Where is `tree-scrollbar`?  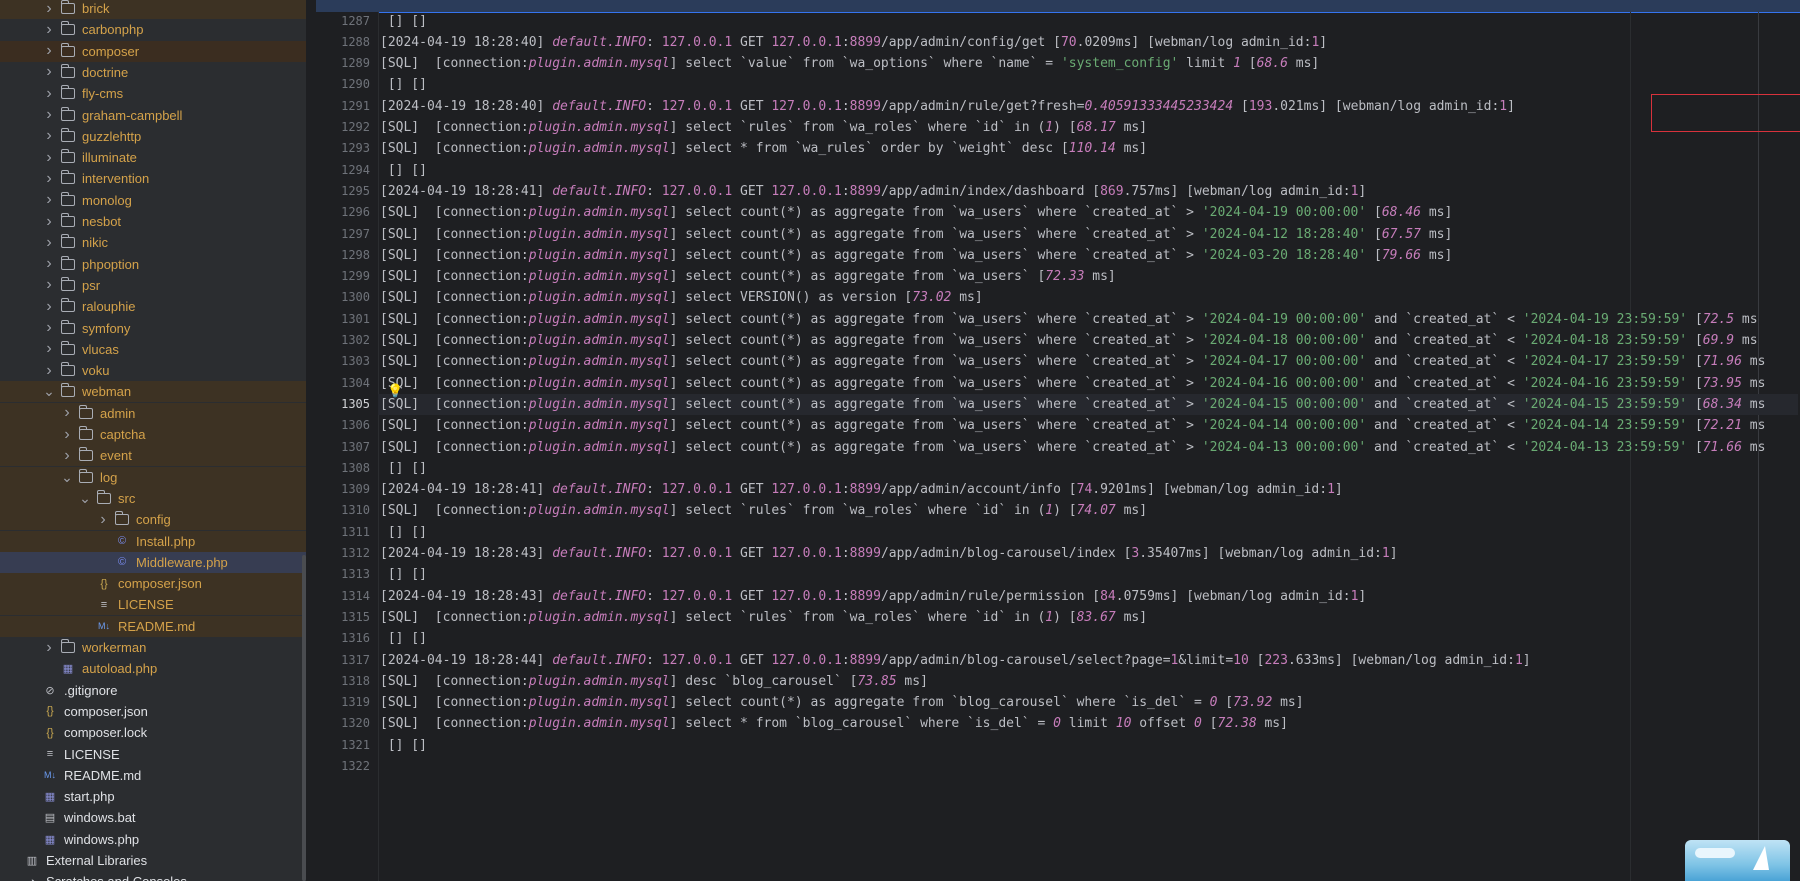
tree-scrollbar is located at coordinates (304, 718).